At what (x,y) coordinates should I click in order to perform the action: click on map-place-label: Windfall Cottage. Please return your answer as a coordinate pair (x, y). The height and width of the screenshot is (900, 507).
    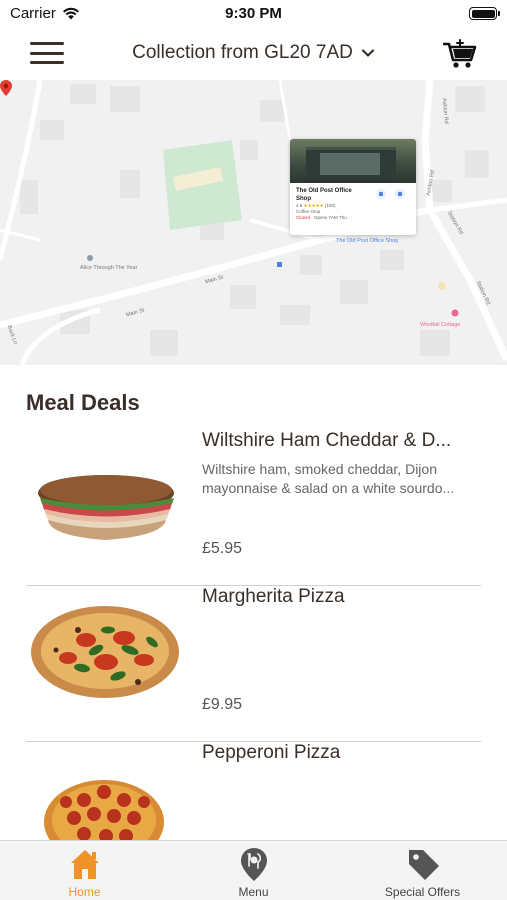
    Looking at the image, I should click on (440, 325).